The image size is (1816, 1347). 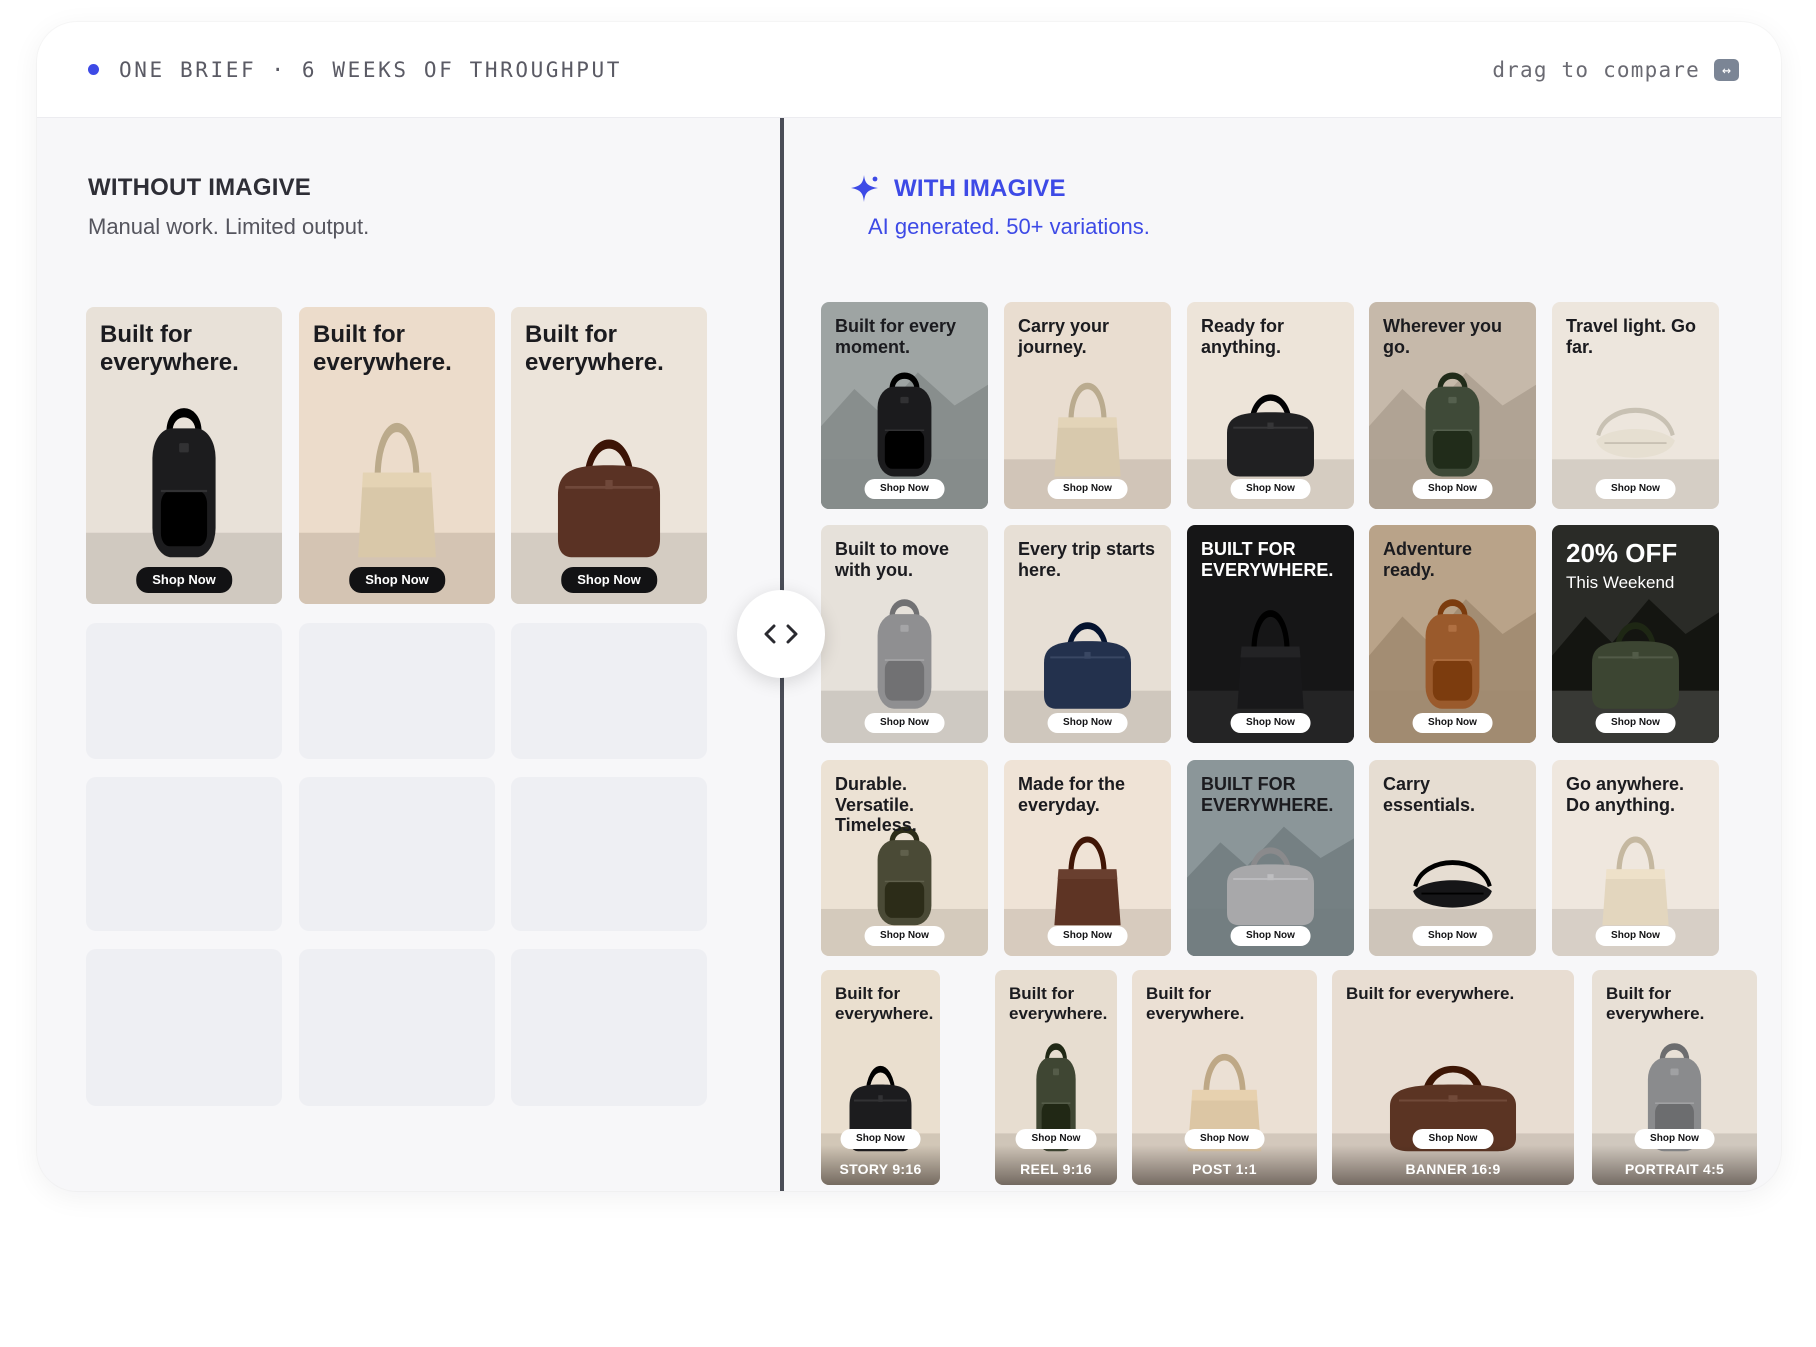 What do you see at coordinates (229, 226) in the screenshot?
I see `without-subtitle: Manual work. Limited output.` at bounding box center [229, 226].